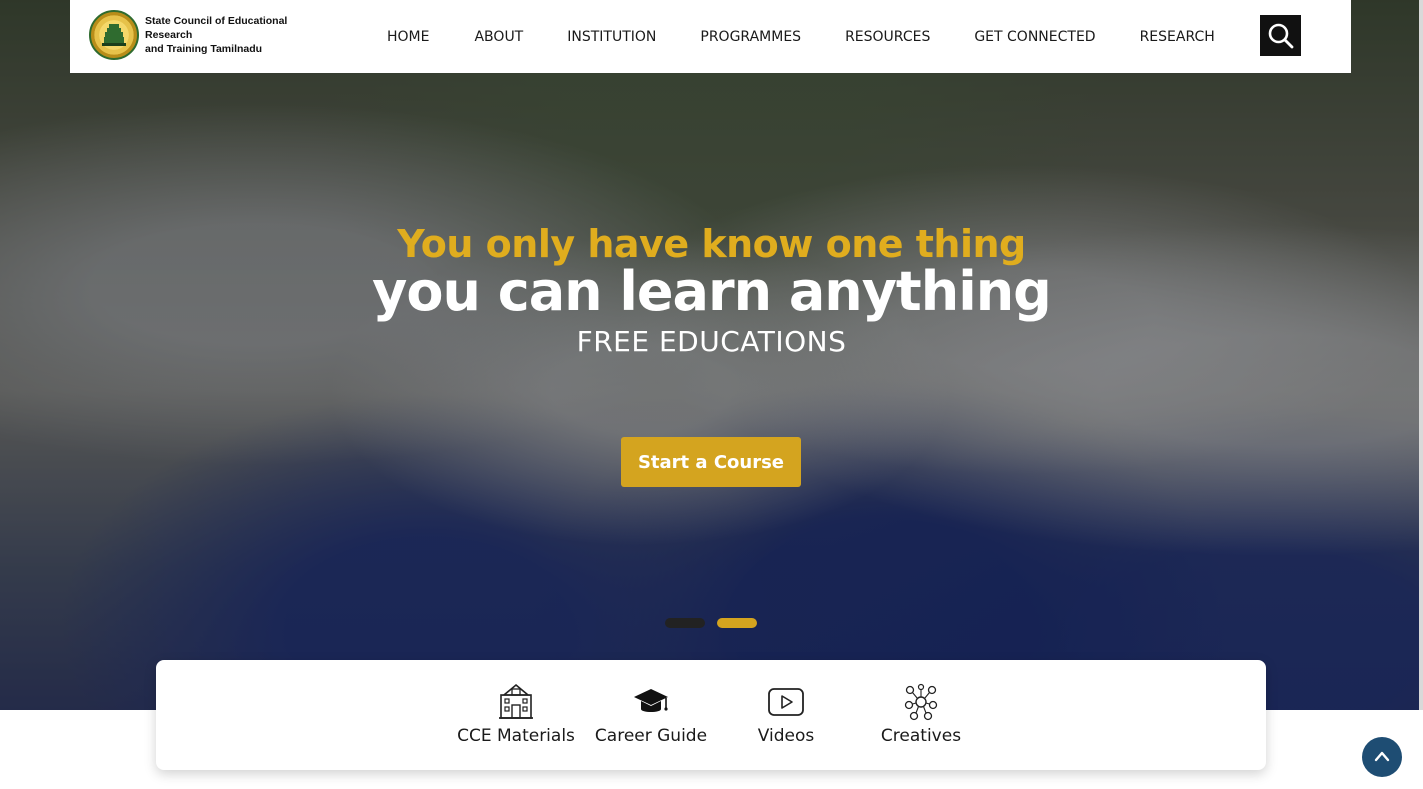 This screenshot has width=1423, height=789. Describe the element at coordinates (921, 736) in the screenshot. I see `quick-link-label: Creatives` at that location.